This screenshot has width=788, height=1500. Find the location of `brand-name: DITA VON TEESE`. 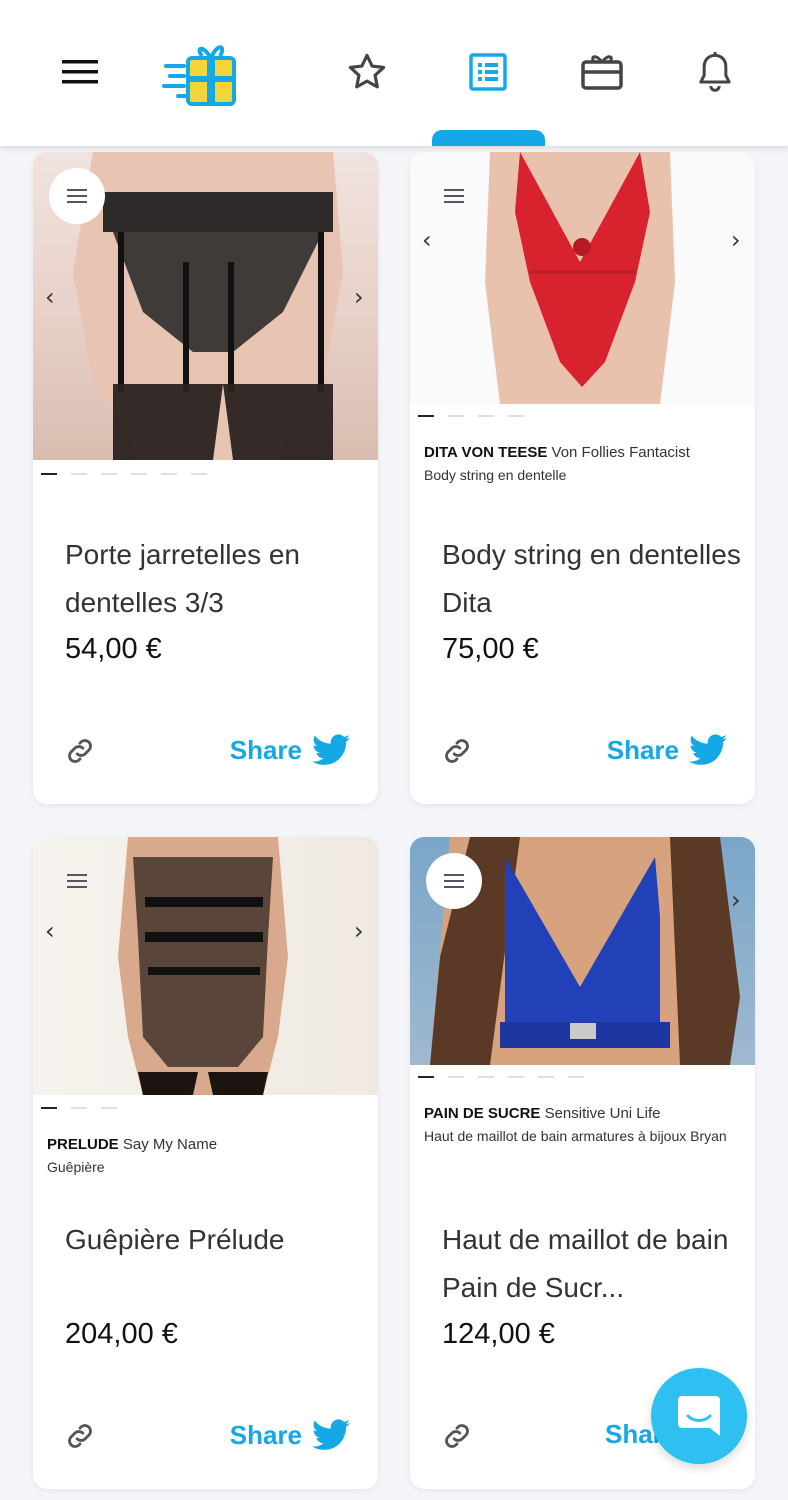

brand-name: DITA VON TEESE is located at coordinates (486, 452).